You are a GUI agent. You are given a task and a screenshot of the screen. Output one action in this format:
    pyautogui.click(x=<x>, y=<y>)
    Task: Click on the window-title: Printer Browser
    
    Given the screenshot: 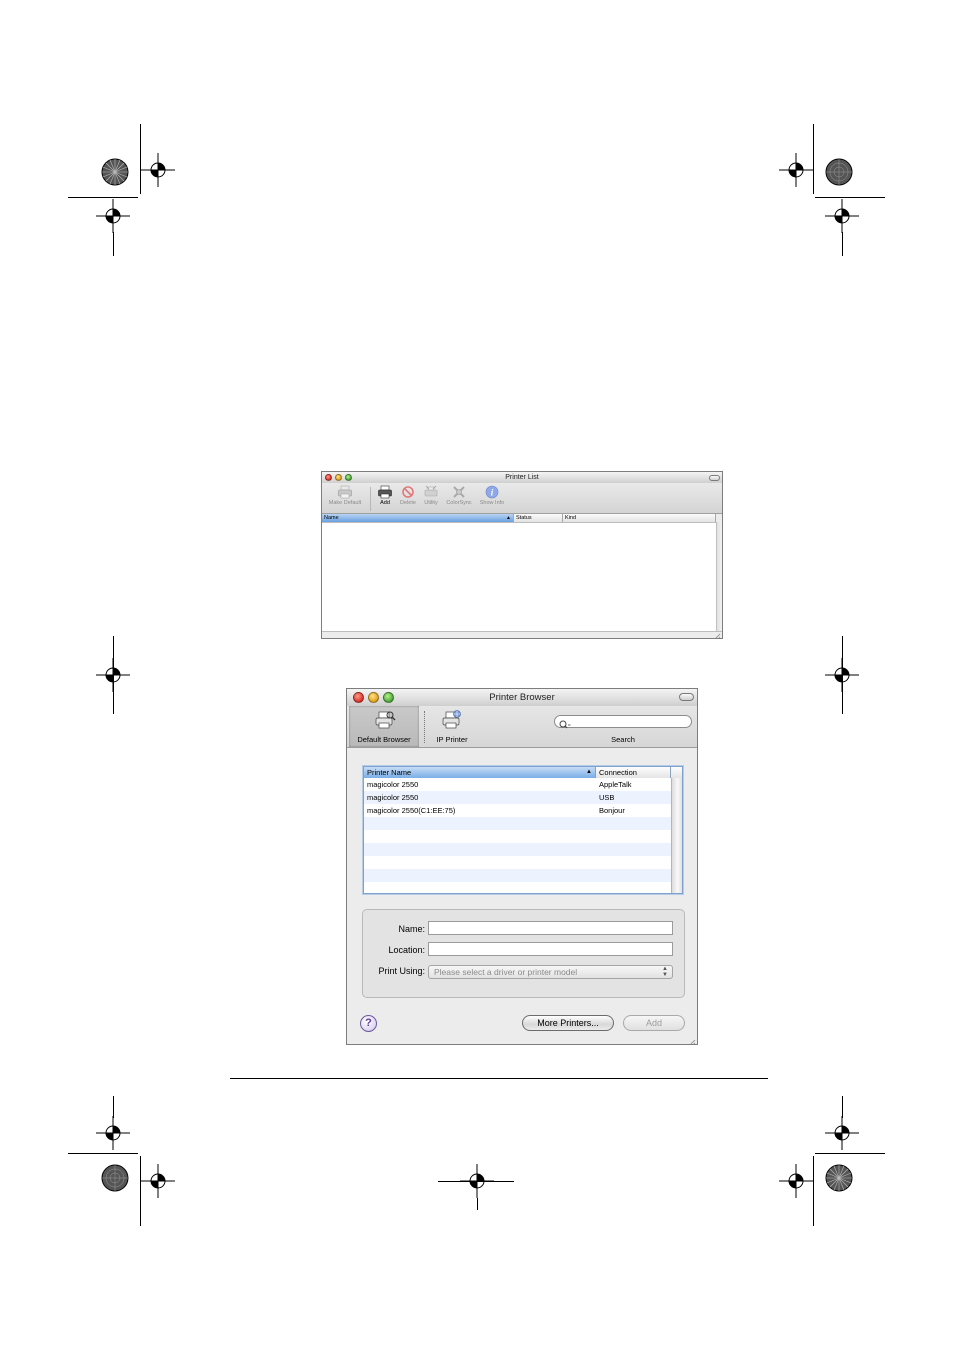 What is the action you would take?
    pyautogui.click(x=522, y=697)
    